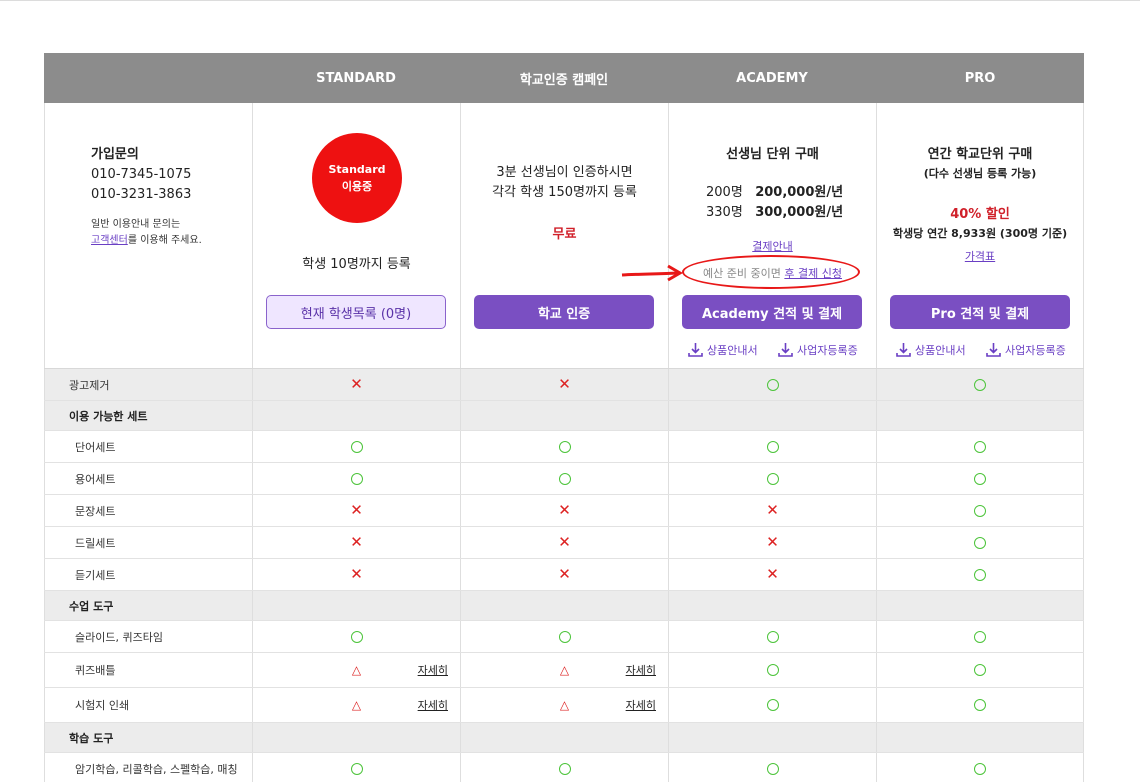 The image size is (1140, 782). Describe the element at coordinates (357, 186) in the screenshot. I see `badge-line-2: 이용중` at that location.